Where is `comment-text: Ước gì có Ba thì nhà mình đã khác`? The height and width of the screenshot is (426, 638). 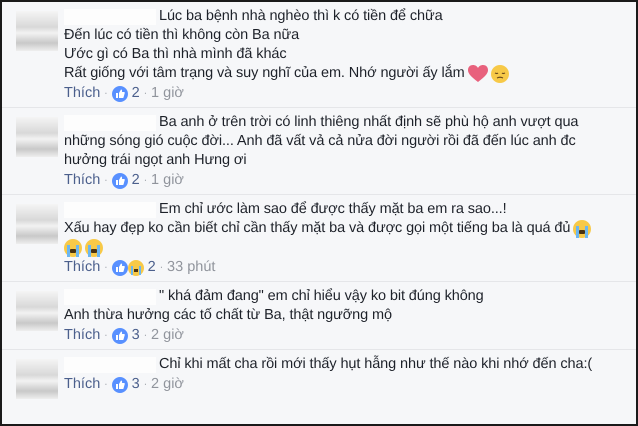 comment-text: Ước gì có Ba thì nhà mình đã khác is located at coordinates (175, 54).